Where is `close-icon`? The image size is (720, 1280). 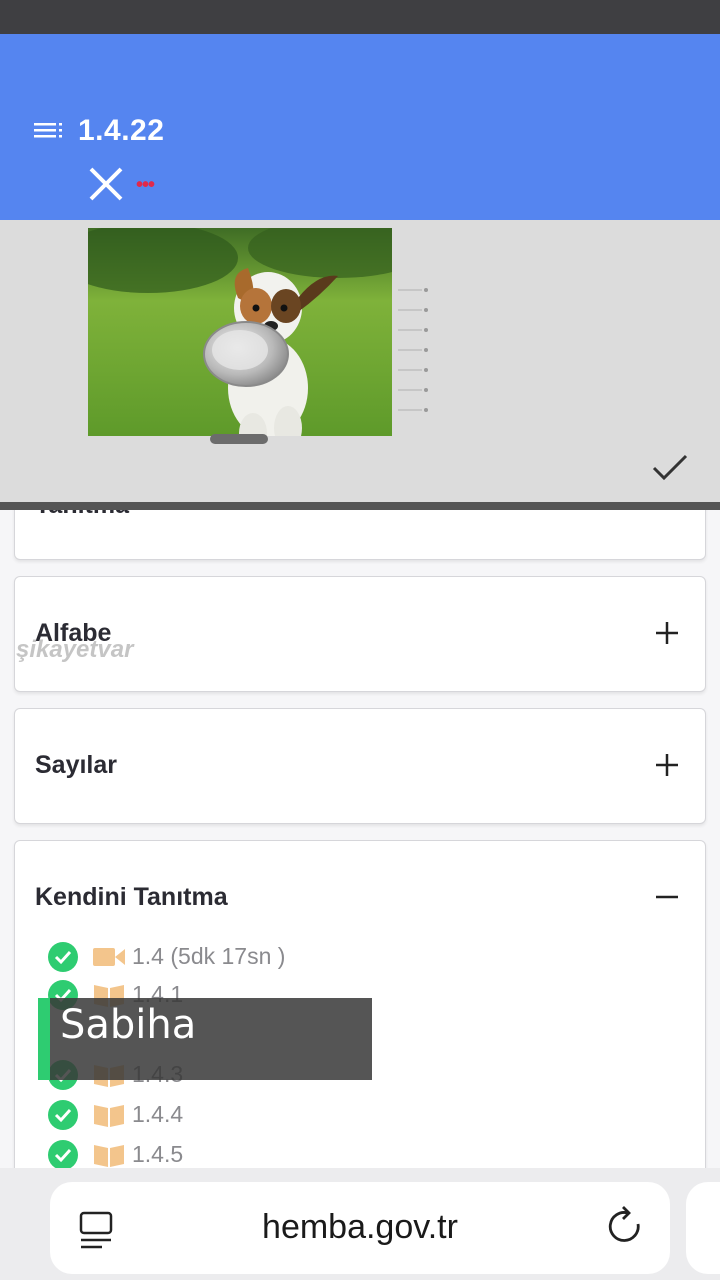 close-icon is located at coordinates (106, 184).